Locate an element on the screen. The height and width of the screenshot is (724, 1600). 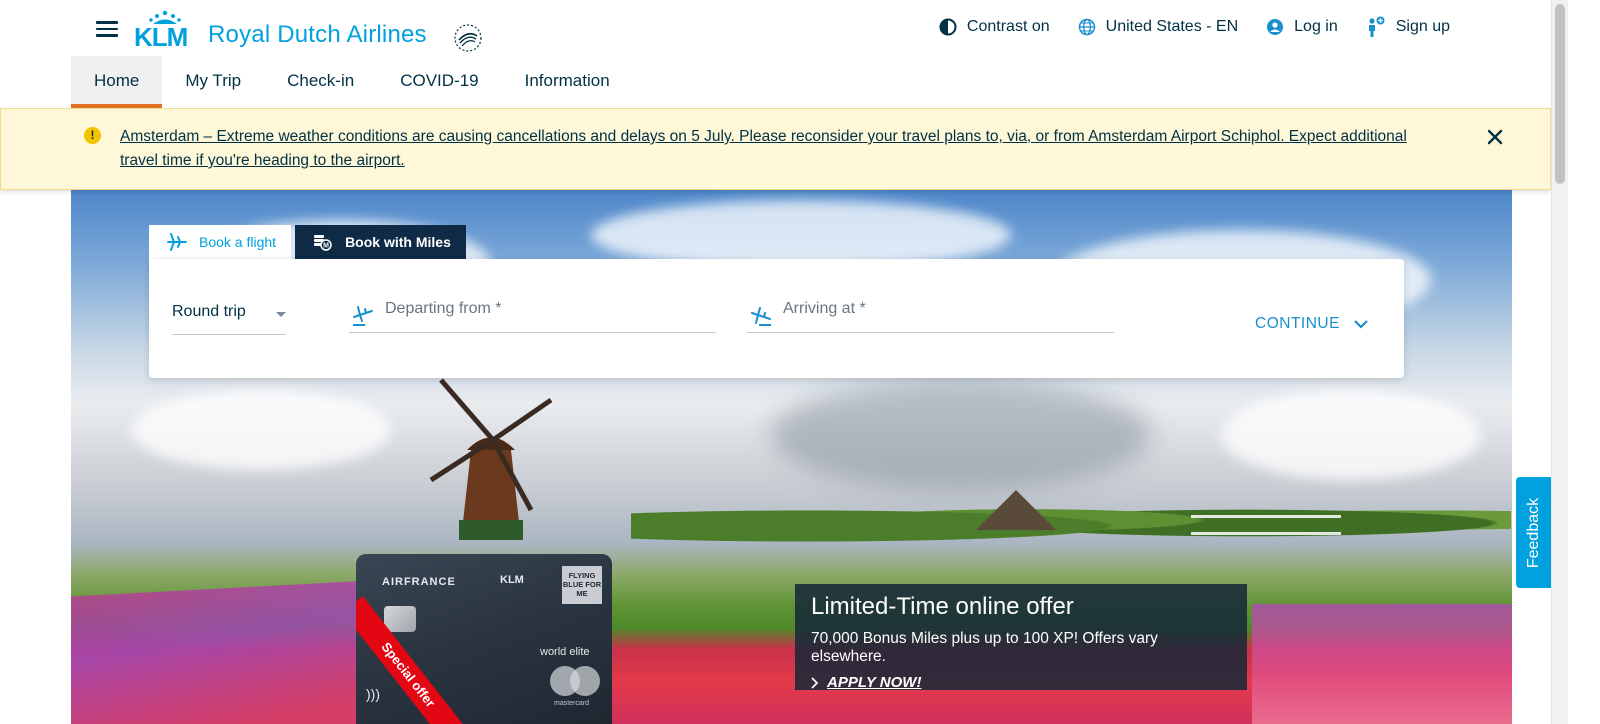
signup-label: Sign up is located at coordinates (1422, 26).